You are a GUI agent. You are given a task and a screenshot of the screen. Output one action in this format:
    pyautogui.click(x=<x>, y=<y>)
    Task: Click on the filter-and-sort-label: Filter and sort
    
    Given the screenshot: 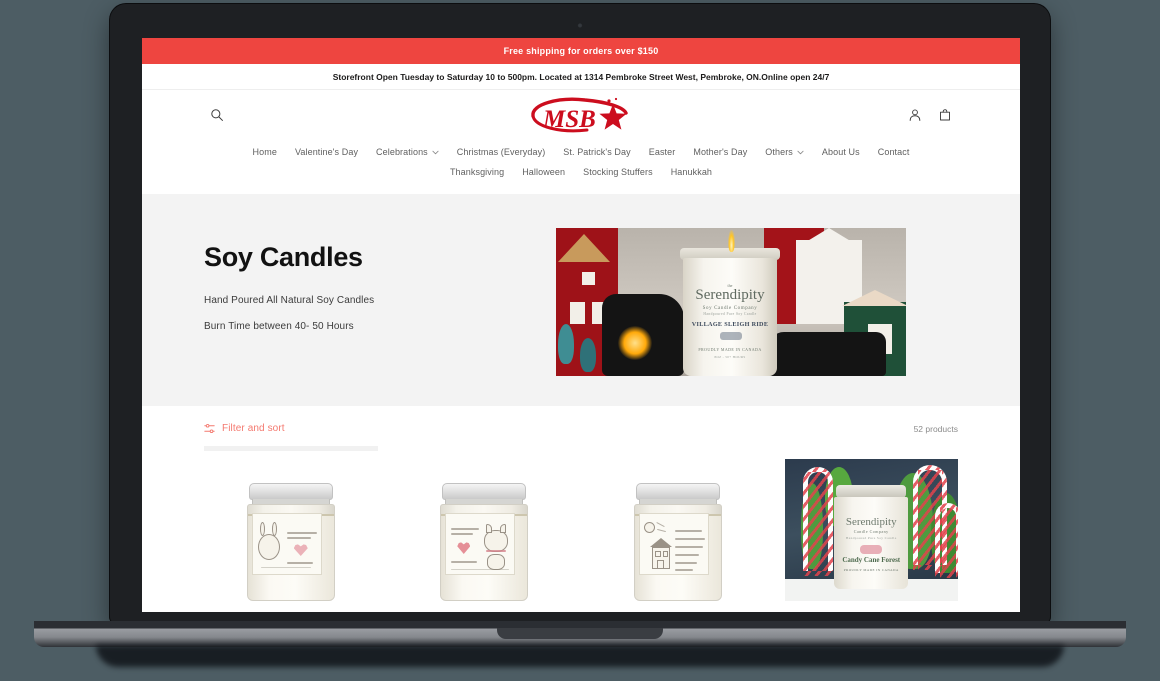 What is the action you would take?
    pyautogui.click(x=253, y=428)
    